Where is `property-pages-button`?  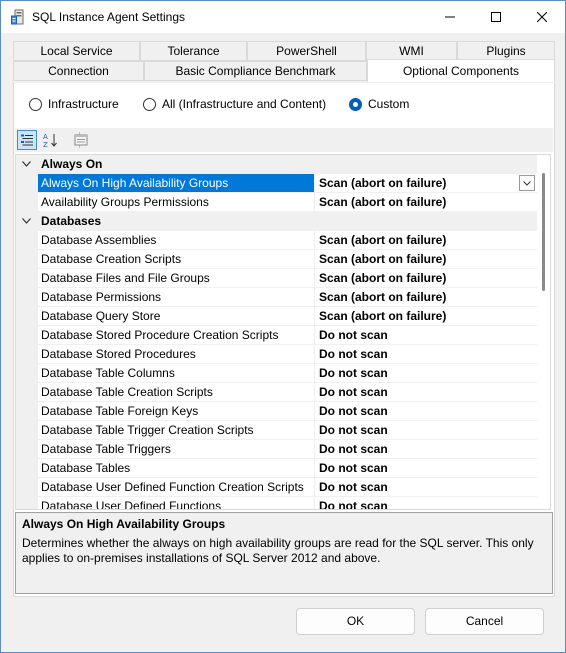
property-pages-button is located at coordinates (81, 140).